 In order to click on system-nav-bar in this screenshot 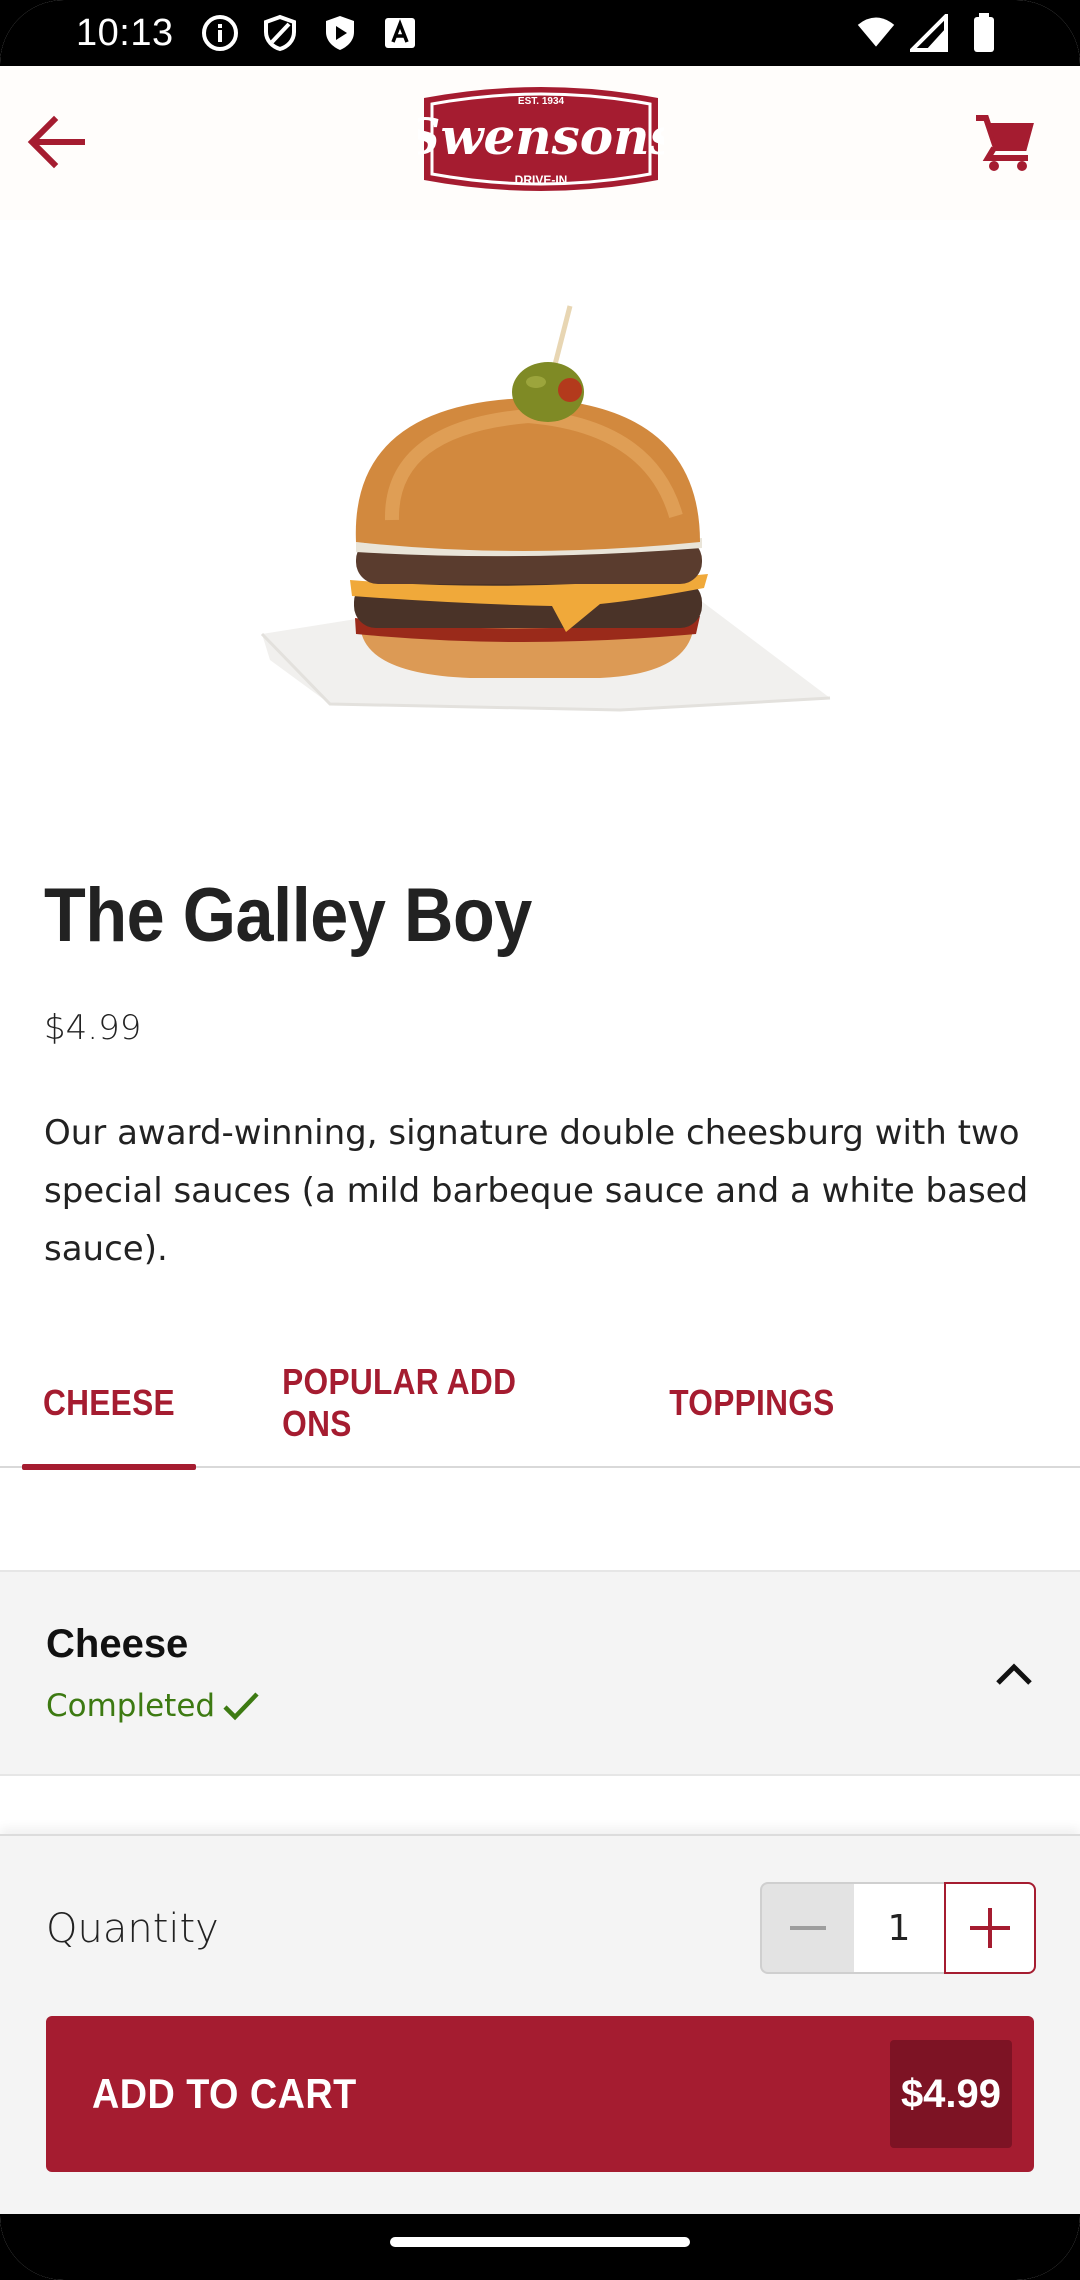, I will do `click(540, 2247)`.